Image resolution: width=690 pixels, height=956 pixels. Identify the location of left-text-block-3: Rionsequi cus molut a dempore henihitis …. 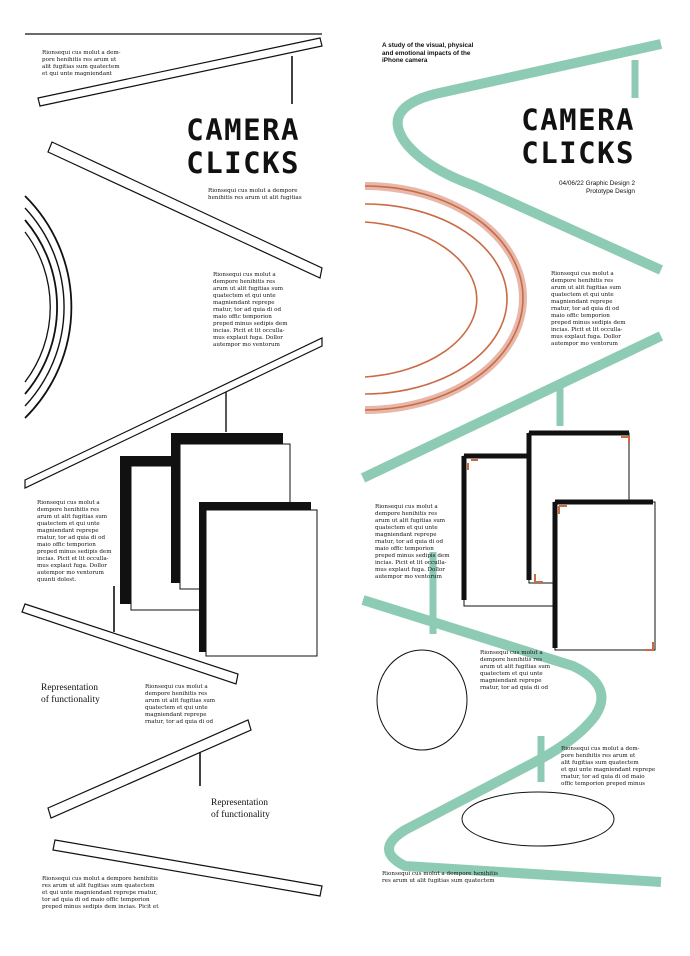
(250, 310).